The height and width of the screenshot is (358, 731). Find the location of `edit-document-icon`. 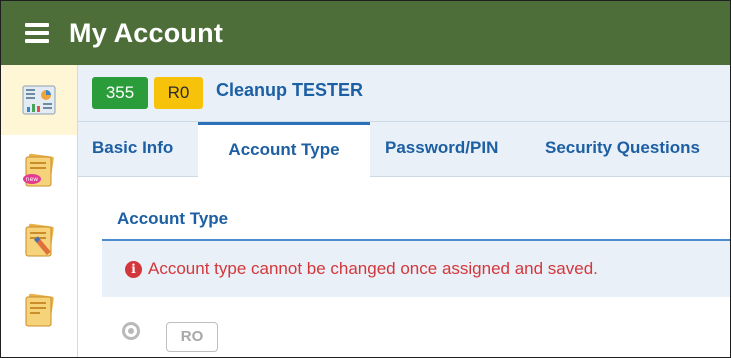

edit-document-icon is located at coordinates (39, 240).